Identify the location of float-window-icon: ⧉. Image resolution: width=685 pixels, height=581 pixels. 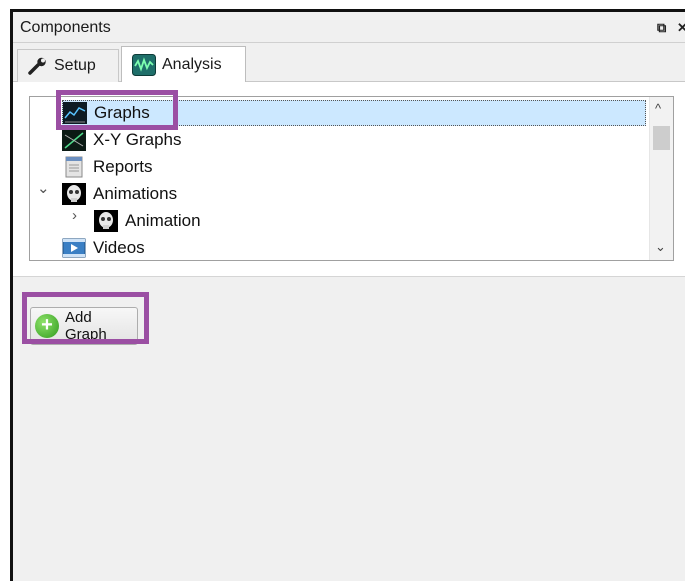
(661, 28).